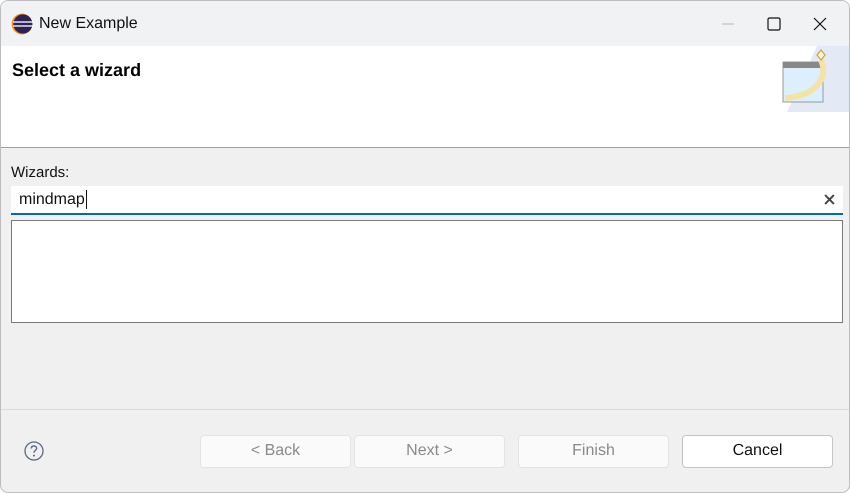 This screenshot has width=850, height=493. I want to click on maximize-icon, so click(774, 23).